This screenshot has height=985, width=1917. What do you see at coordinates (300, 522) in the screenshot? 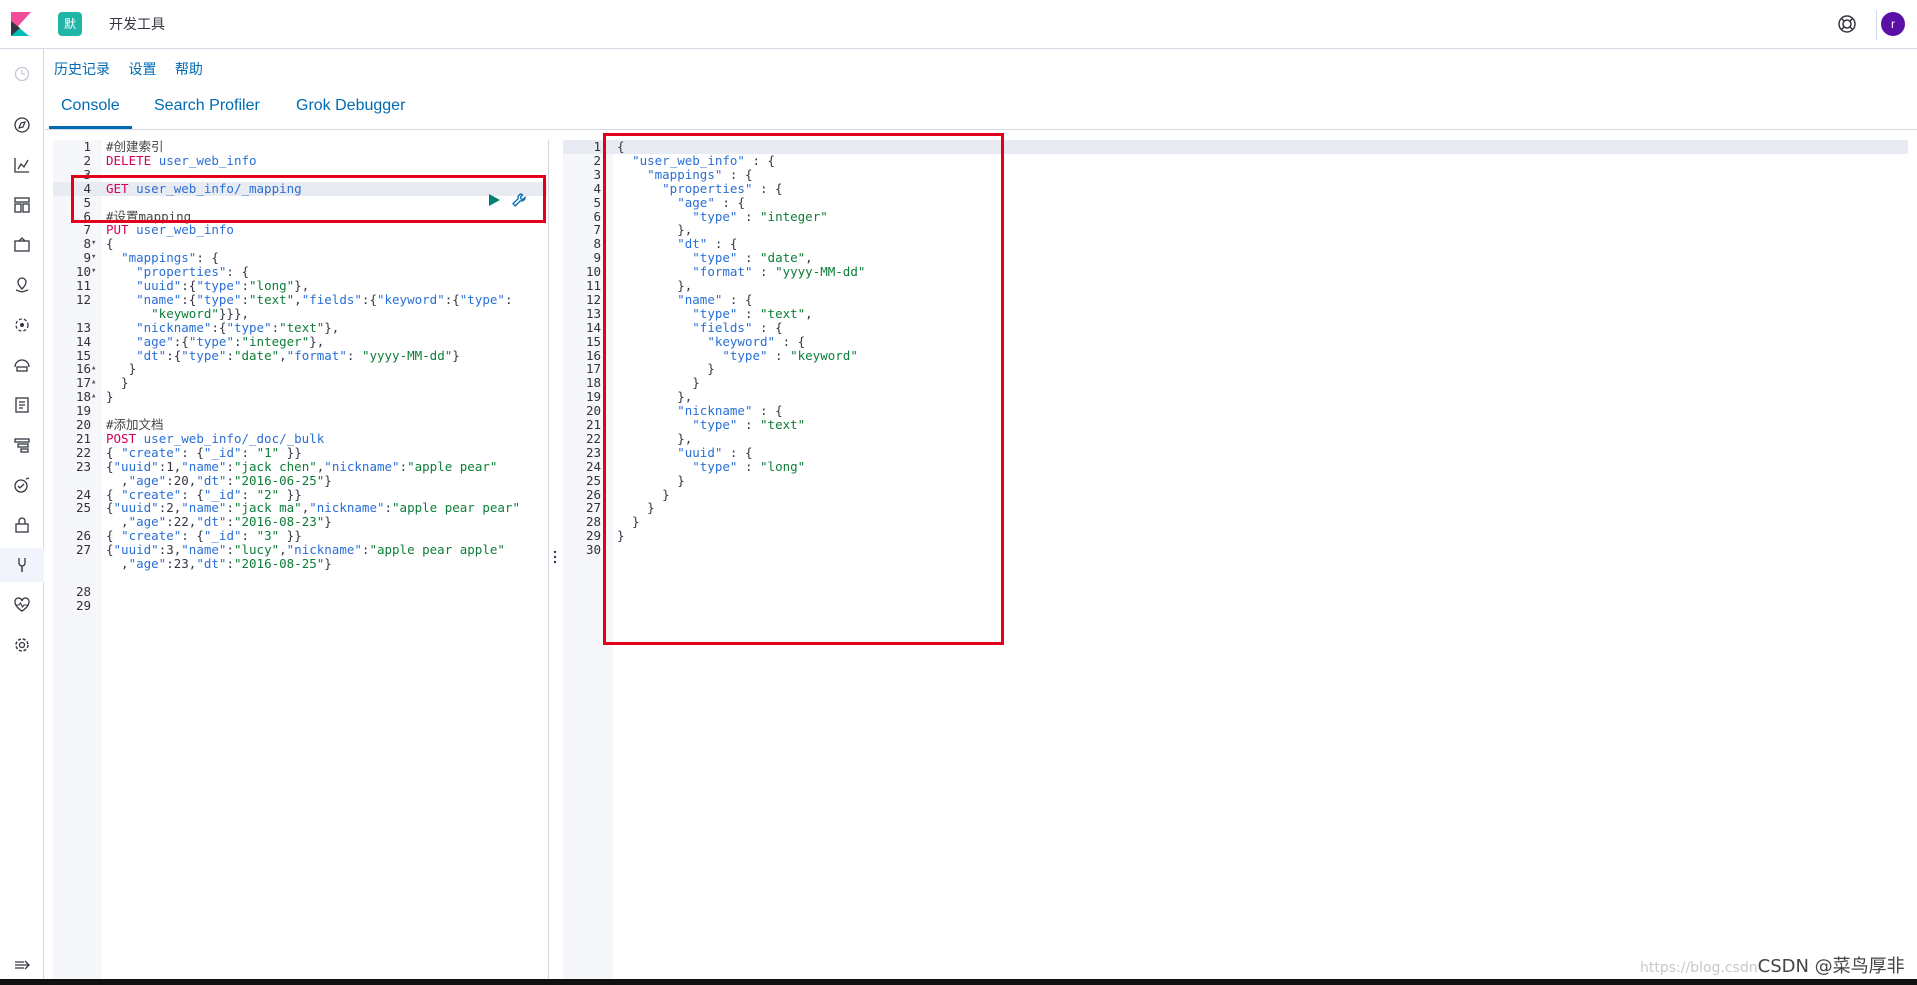
I see `code-line: ,"age":22,"dt":"2016-08-23"}` at bounding box center [300, 522].